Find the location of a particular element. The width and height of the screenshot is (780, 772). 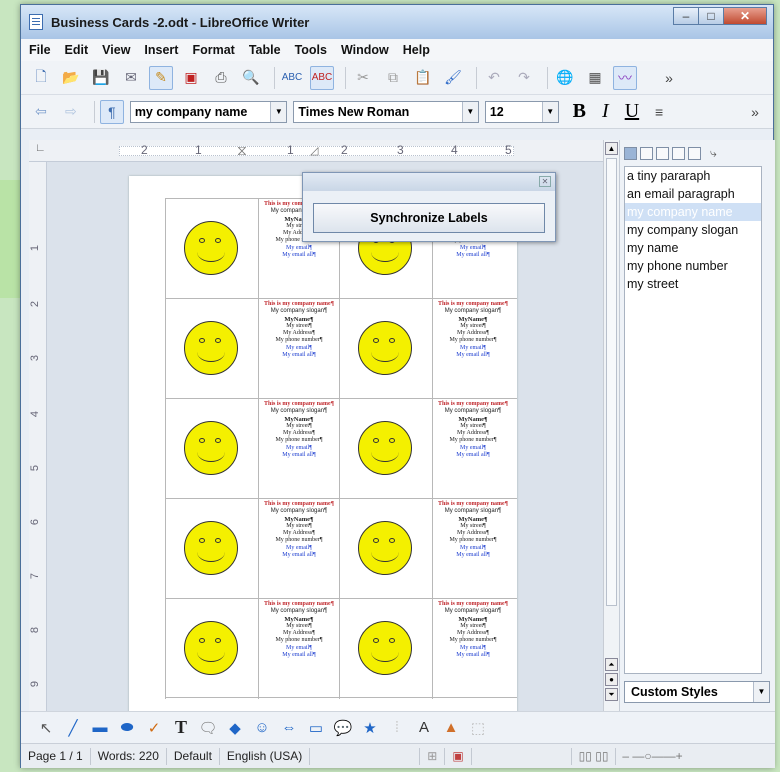

list-item: an email paragraph is located at coordinates (693, 194).